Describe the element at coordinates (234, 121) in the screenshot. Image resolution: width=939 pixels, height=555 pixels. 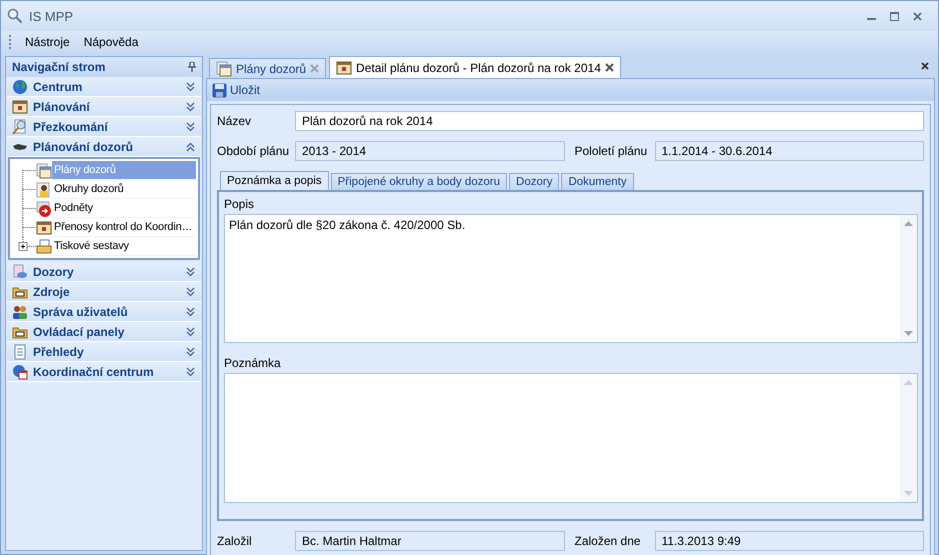
I see `field-label: Název` at that location.